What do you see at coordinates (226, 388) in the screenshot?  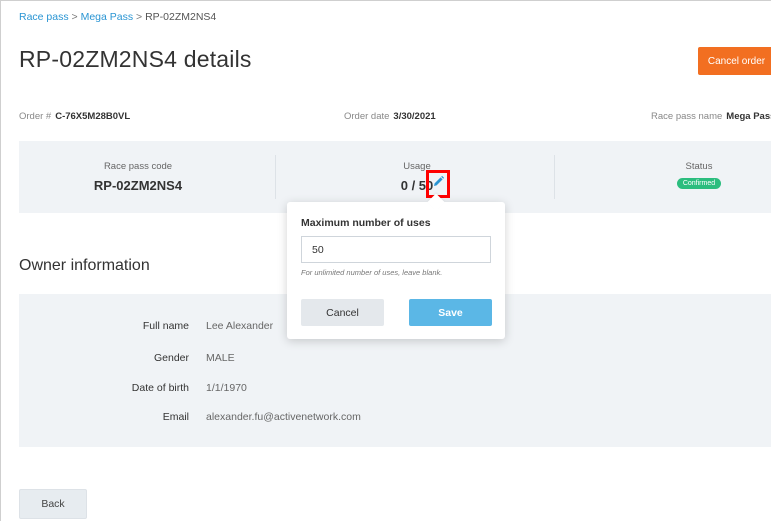 I see `owner-row-value: 1/1/1970` at bounding box center [226, 388].